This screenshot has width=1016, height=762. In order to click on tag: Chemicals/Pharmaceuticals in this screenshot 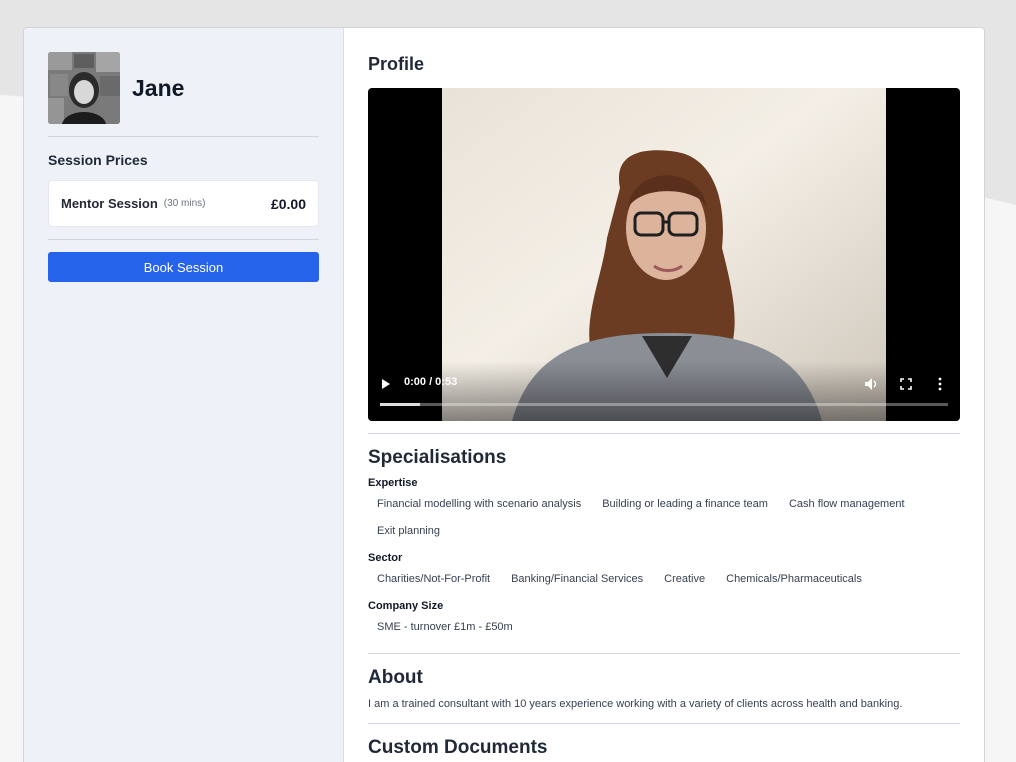, I will do `click(794, 579)`.